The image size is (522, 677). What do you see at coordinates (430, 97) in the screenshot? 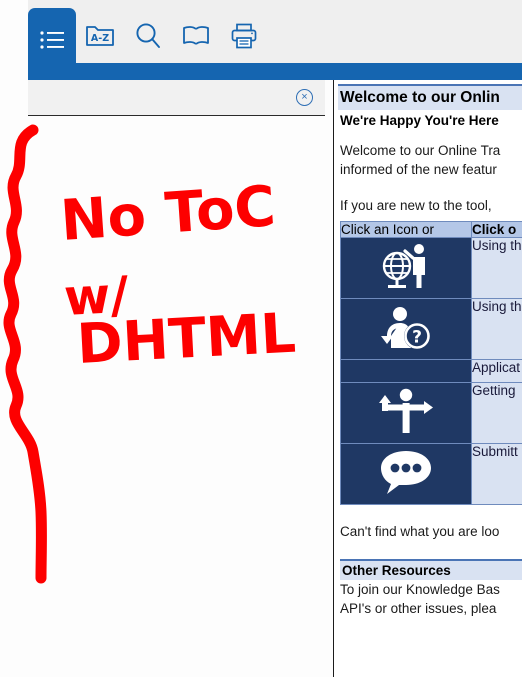
I see `page-title: Welcome to our Onlin` at bounding box center [430, 97].